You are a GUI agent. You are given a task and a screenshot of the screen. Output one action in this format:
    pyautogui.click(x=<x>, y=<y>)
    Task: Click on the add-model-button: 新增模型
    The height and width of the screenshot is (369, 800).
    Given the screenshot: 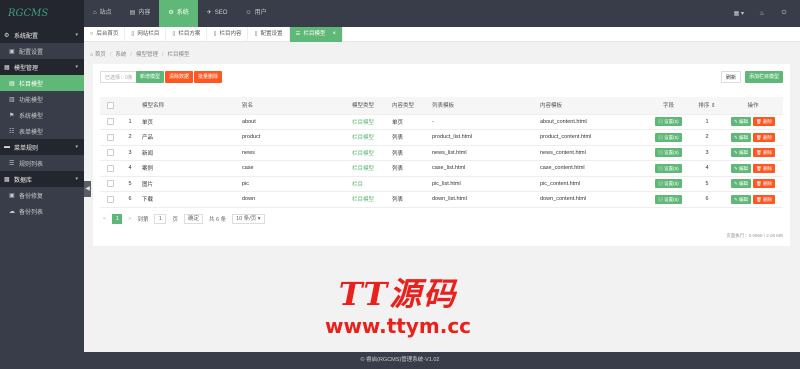 What is the action you would take?
    pyautogui.click(x=150, y=77)
    